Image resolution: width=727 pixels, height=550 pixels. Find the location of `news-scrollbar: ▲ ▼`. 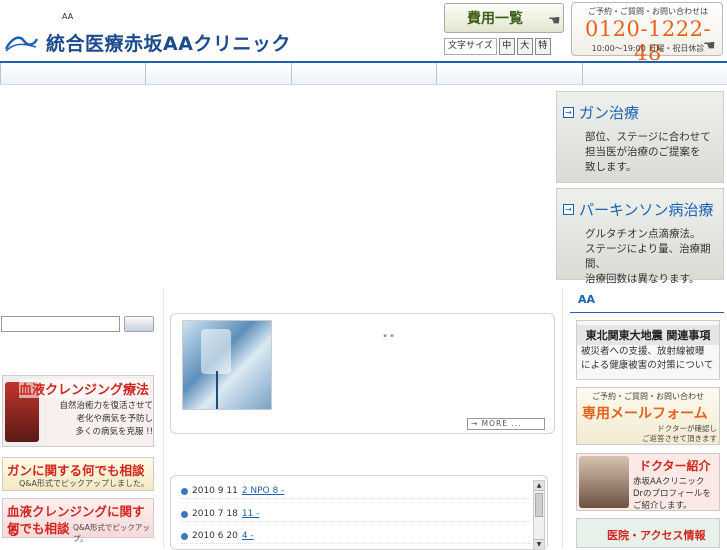

news-scrollbar: ▲ ▼ is located at coordinates (539, 514).